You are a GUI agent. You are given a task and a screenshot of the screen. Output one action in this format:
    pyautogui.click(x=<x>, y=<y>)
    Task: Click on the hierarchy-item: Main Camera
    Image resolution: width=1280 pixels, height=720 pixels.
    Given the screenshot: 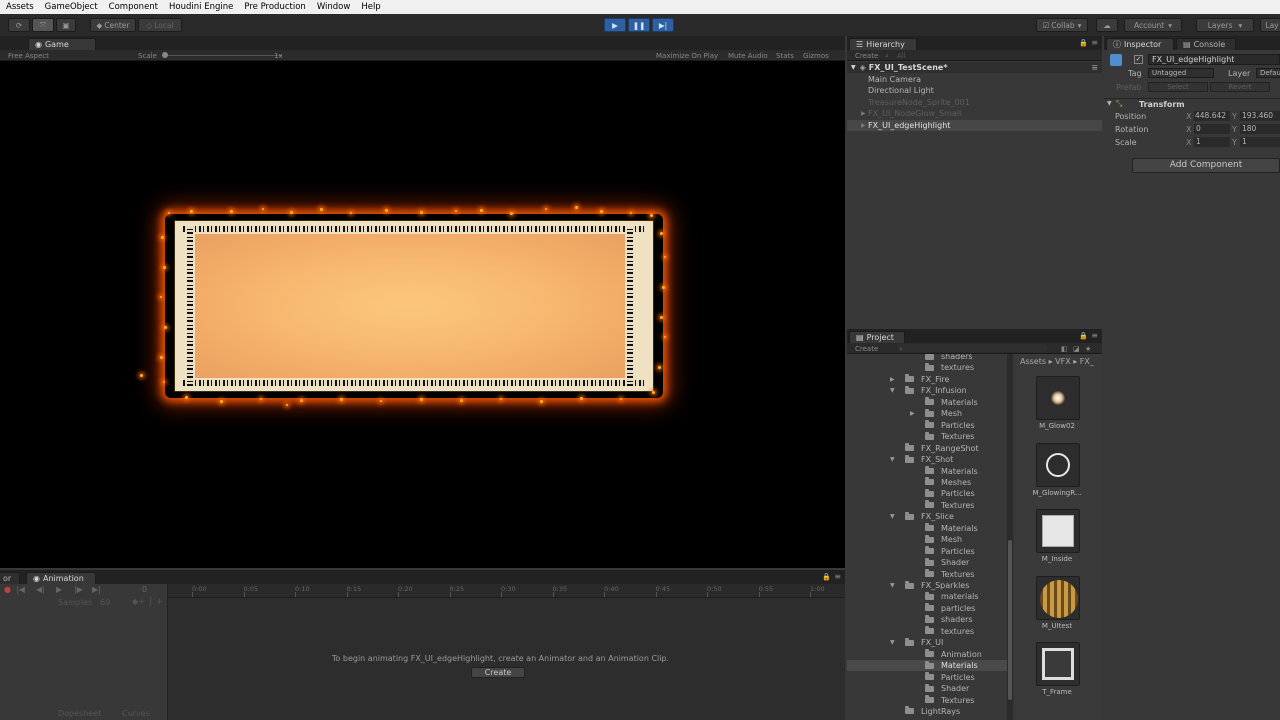 What is the action you would take?
    pyautogui.click(x=974, y=79)
    